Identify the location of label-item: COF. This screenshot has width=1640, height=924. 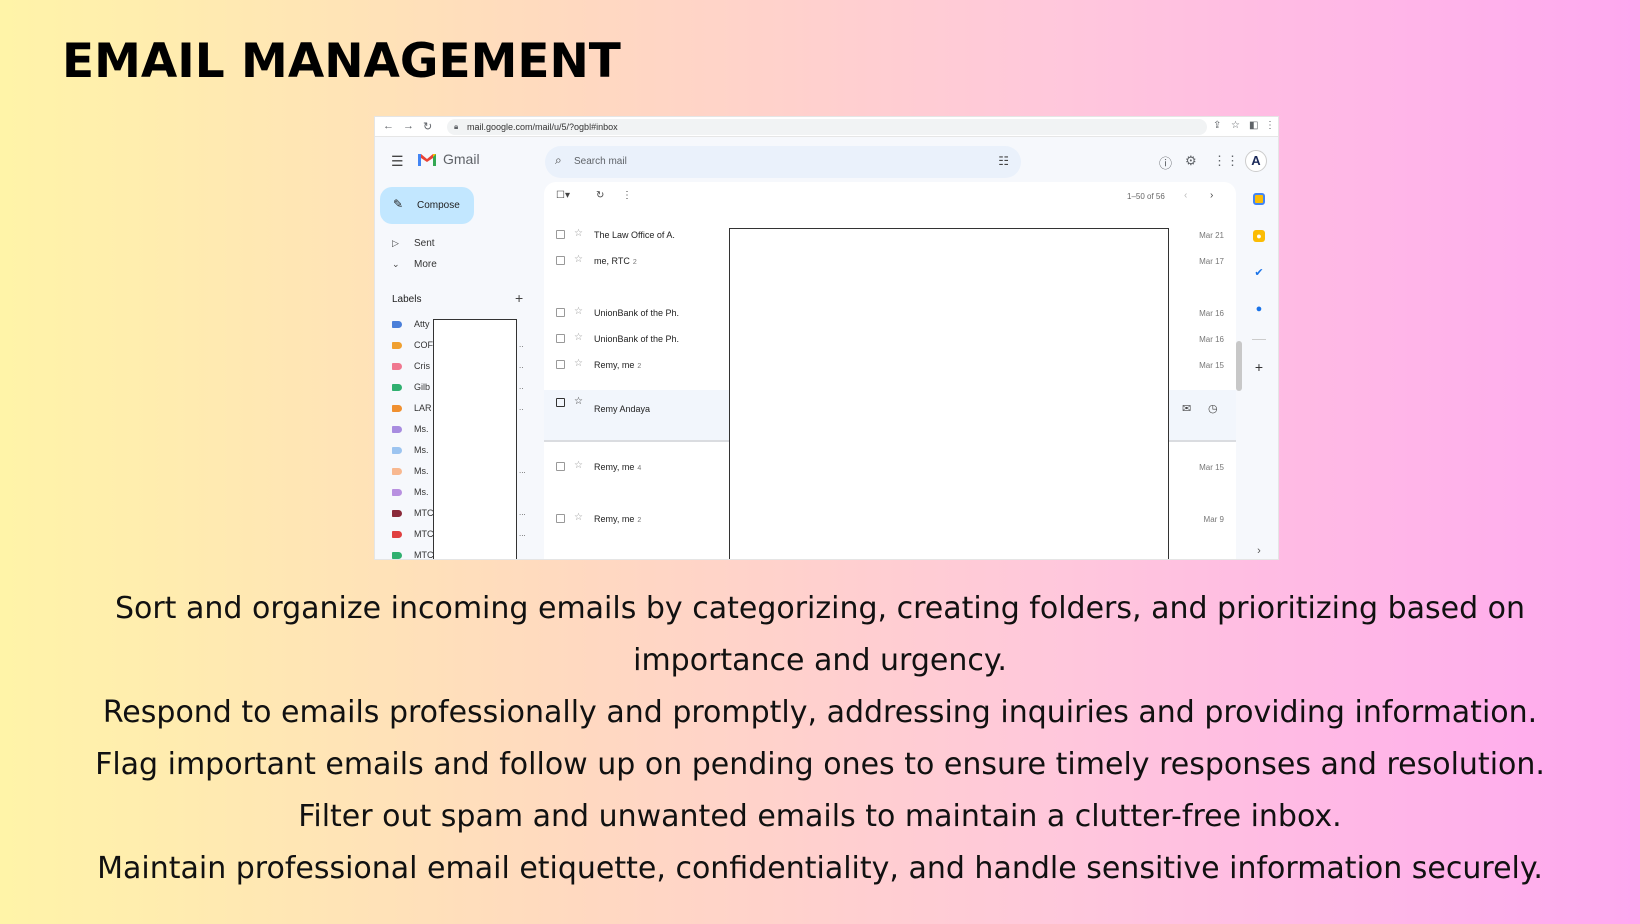
(412, 345).